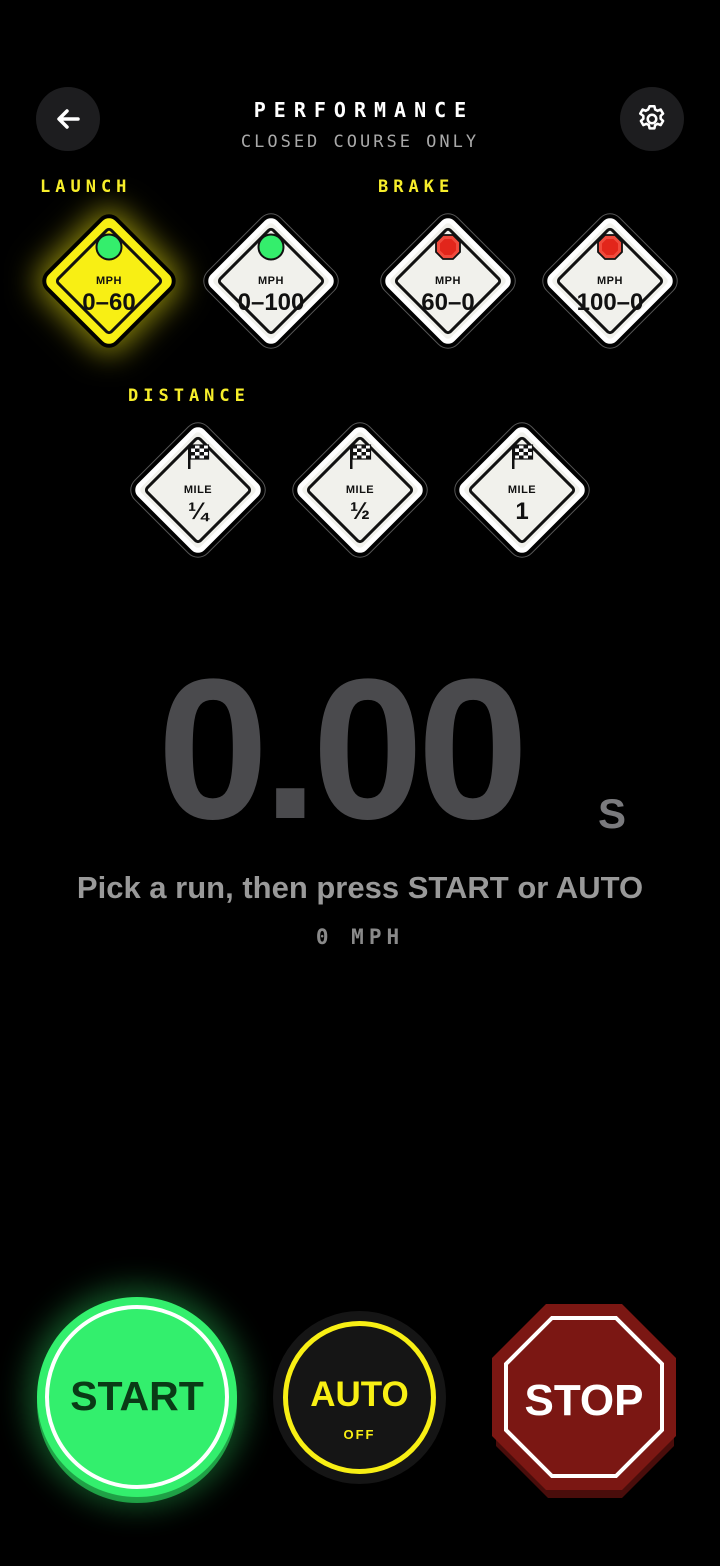 This screenshot has width=720, height=1566. Describe the element at coordinates (360, 887) in the screenshot. I see `instruction-text: Pick a run, then press START or AUTO` at that location.